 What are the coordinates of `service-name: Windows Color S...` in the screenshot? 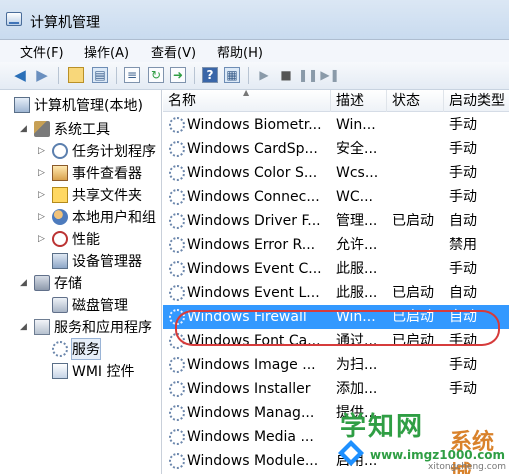 It's located at (252, 173).